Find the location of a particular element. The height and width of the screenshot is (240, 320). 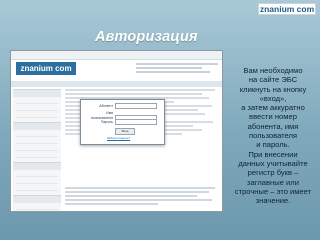

site-bottom-text is located at coordinates (142, 197).